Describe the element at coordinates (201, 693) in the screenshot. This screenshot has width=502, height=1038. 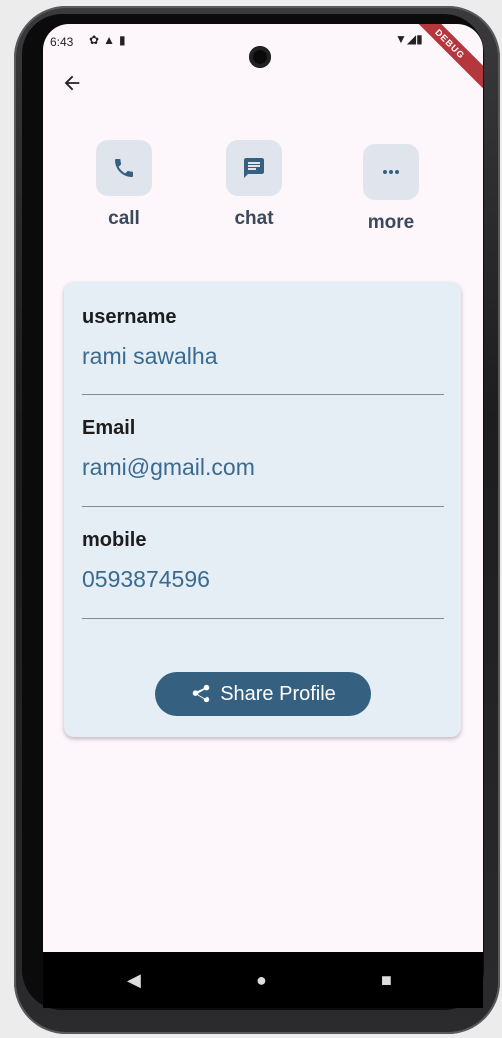
I see `share-icon` at that location.